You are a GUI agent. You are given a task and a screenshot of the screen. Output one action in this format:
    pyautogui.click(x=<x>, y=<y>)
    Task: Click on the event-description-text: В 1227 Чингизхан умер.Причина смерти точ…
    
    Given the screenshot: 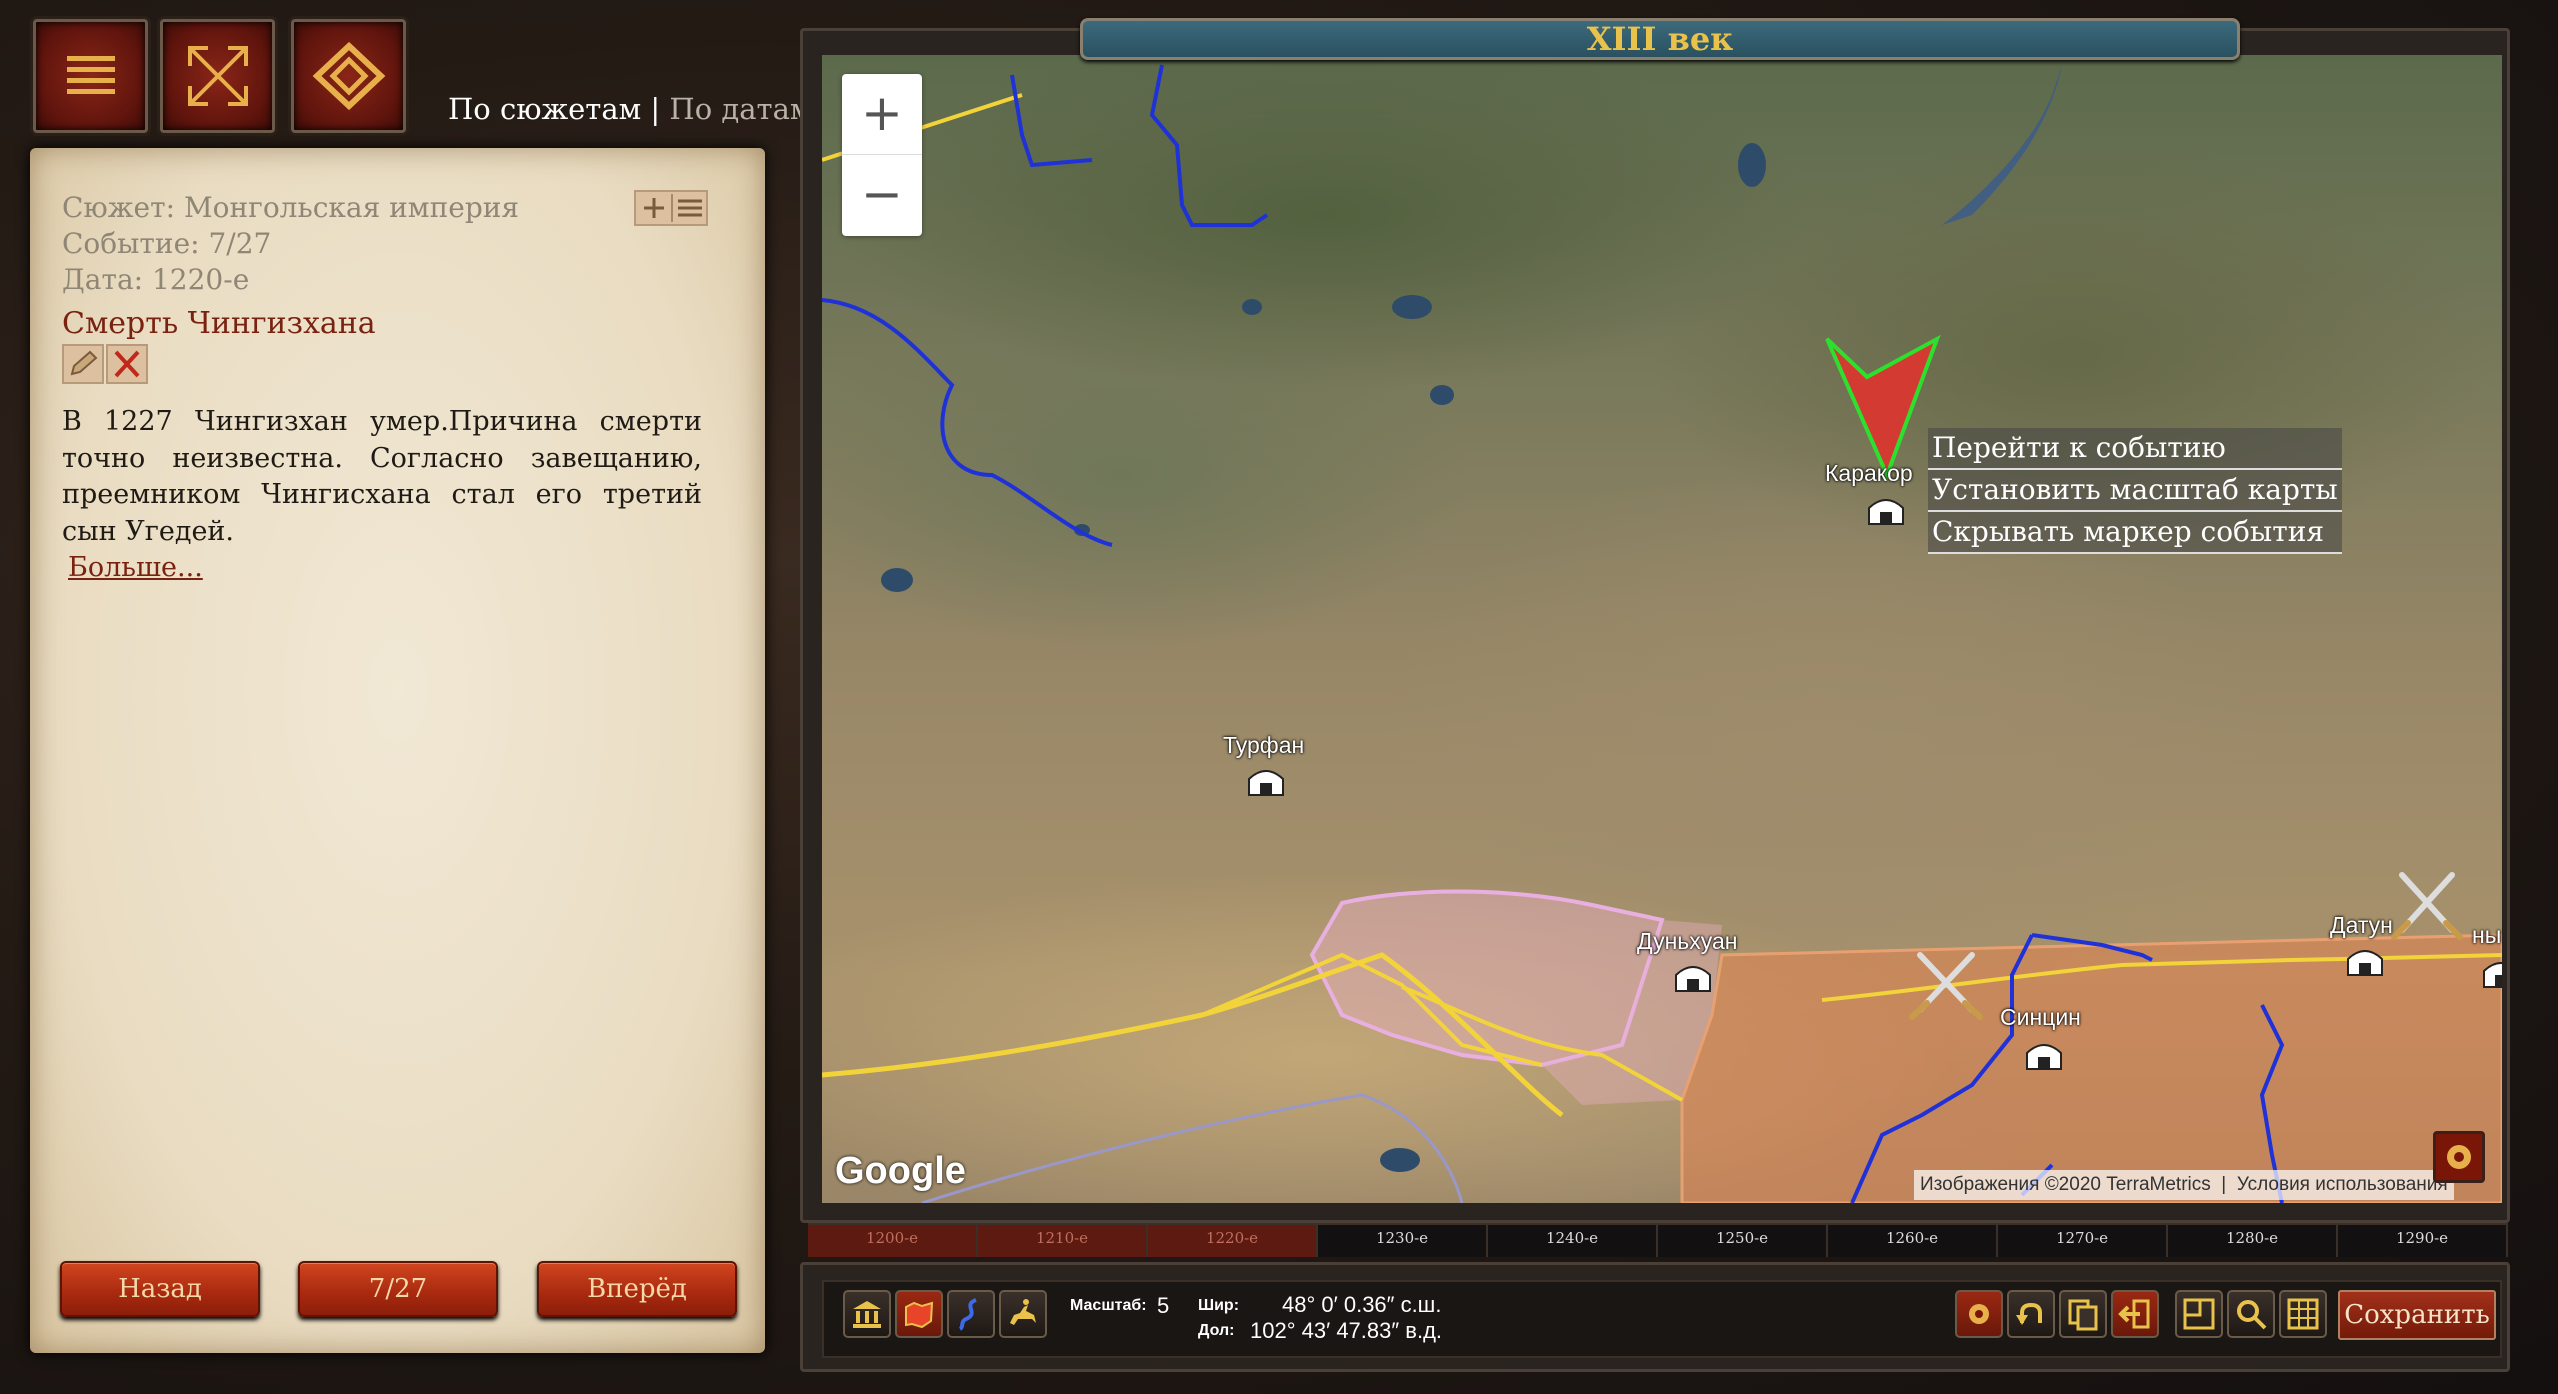 What is the action you would take?
    pyautogui.click(x=382, y=476)
    